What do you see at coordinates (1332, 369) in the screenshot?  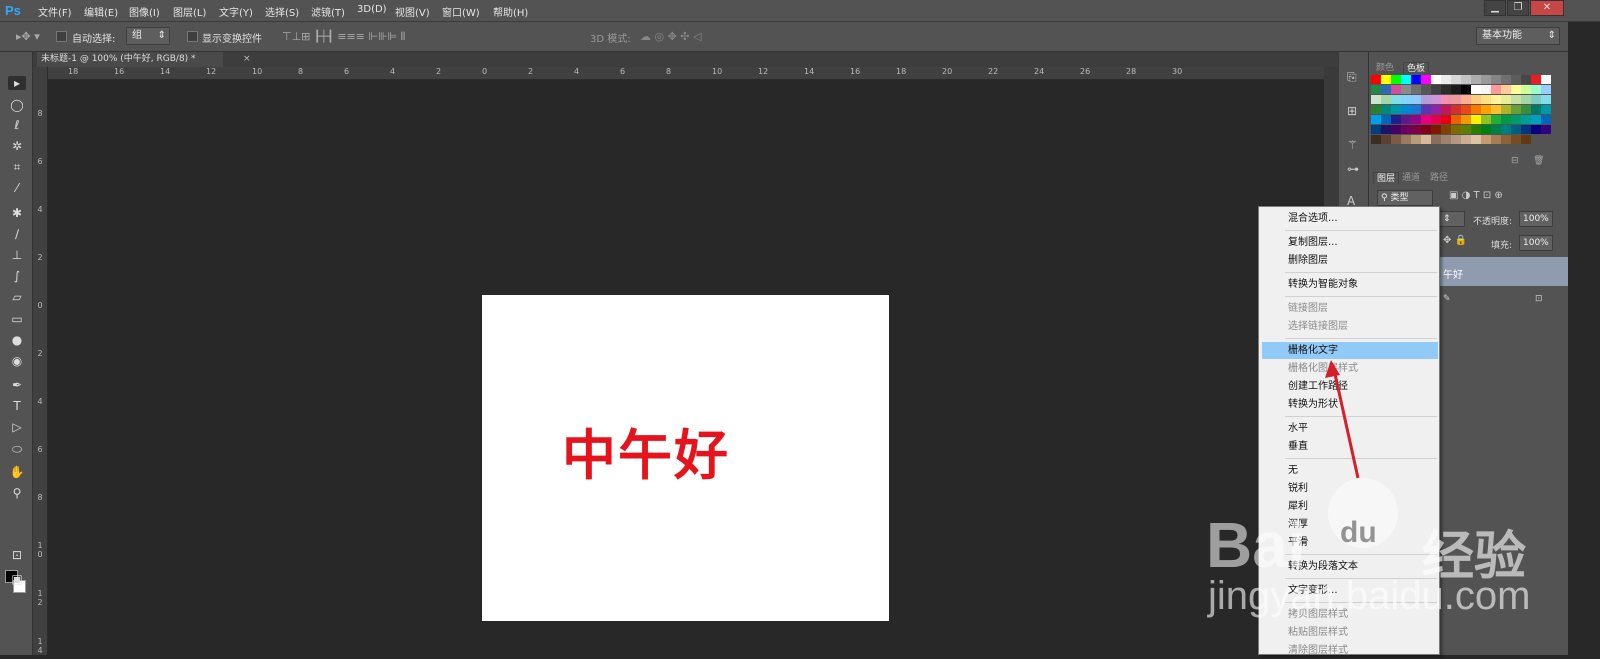 I see `annotation-arrow-head` at bounding box center [1332, 369].